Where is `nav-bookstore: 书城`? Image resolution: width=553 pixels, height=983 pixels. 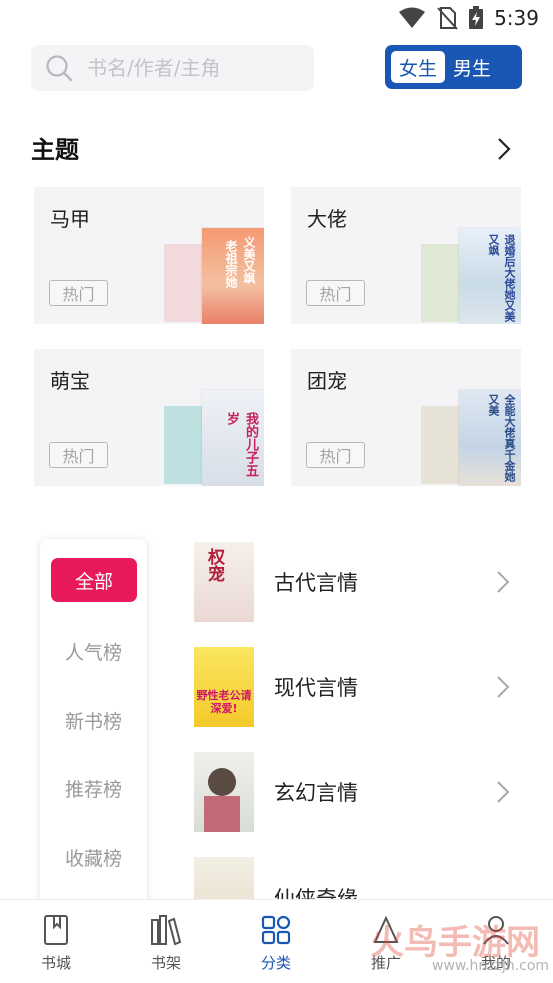
nav-bookstore: 书城 is located at coordinates (56, 943).